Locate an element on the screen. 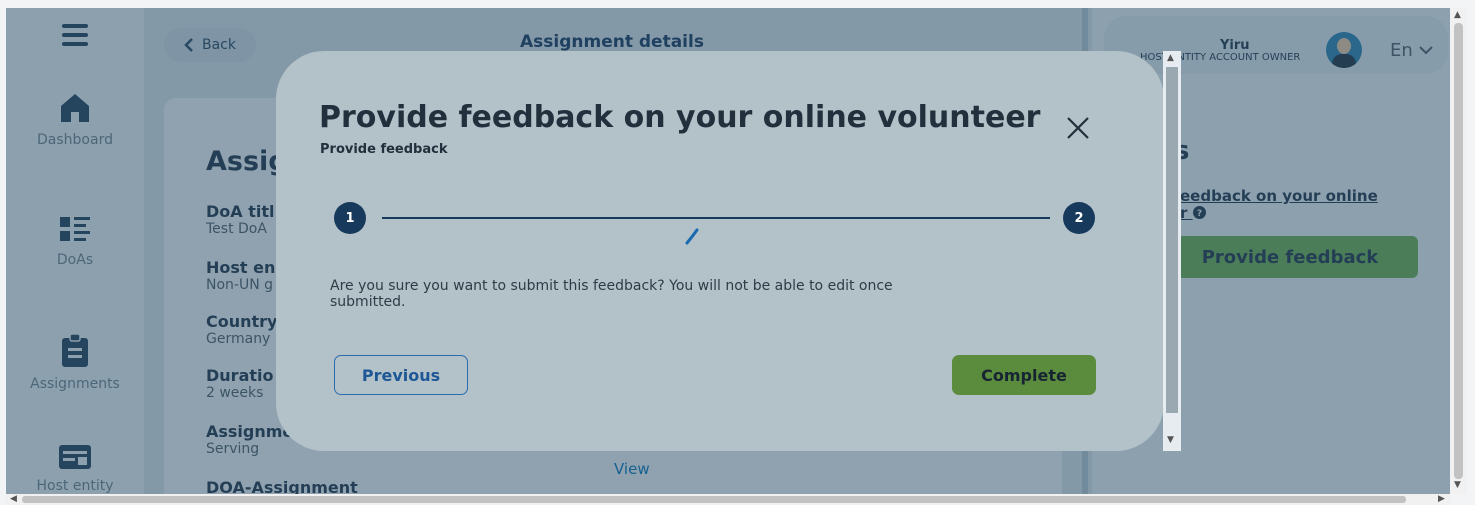 This screenshot has width=1475, height=505. page-vertical-scrollbar: ▲ ▼ is located at coordinates (1458, 251).